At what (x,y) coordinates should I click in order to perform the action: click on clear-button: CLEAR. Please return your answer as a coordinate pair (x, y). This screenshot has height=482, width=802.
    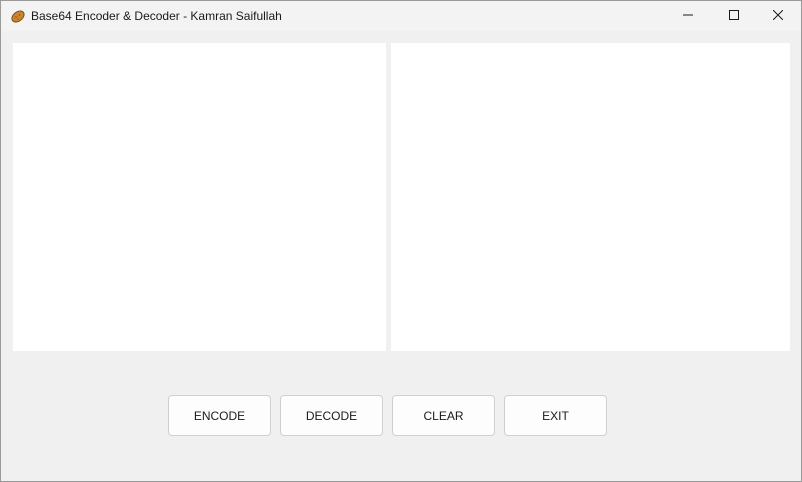
    Looking at the image, I should click on (443, 415).